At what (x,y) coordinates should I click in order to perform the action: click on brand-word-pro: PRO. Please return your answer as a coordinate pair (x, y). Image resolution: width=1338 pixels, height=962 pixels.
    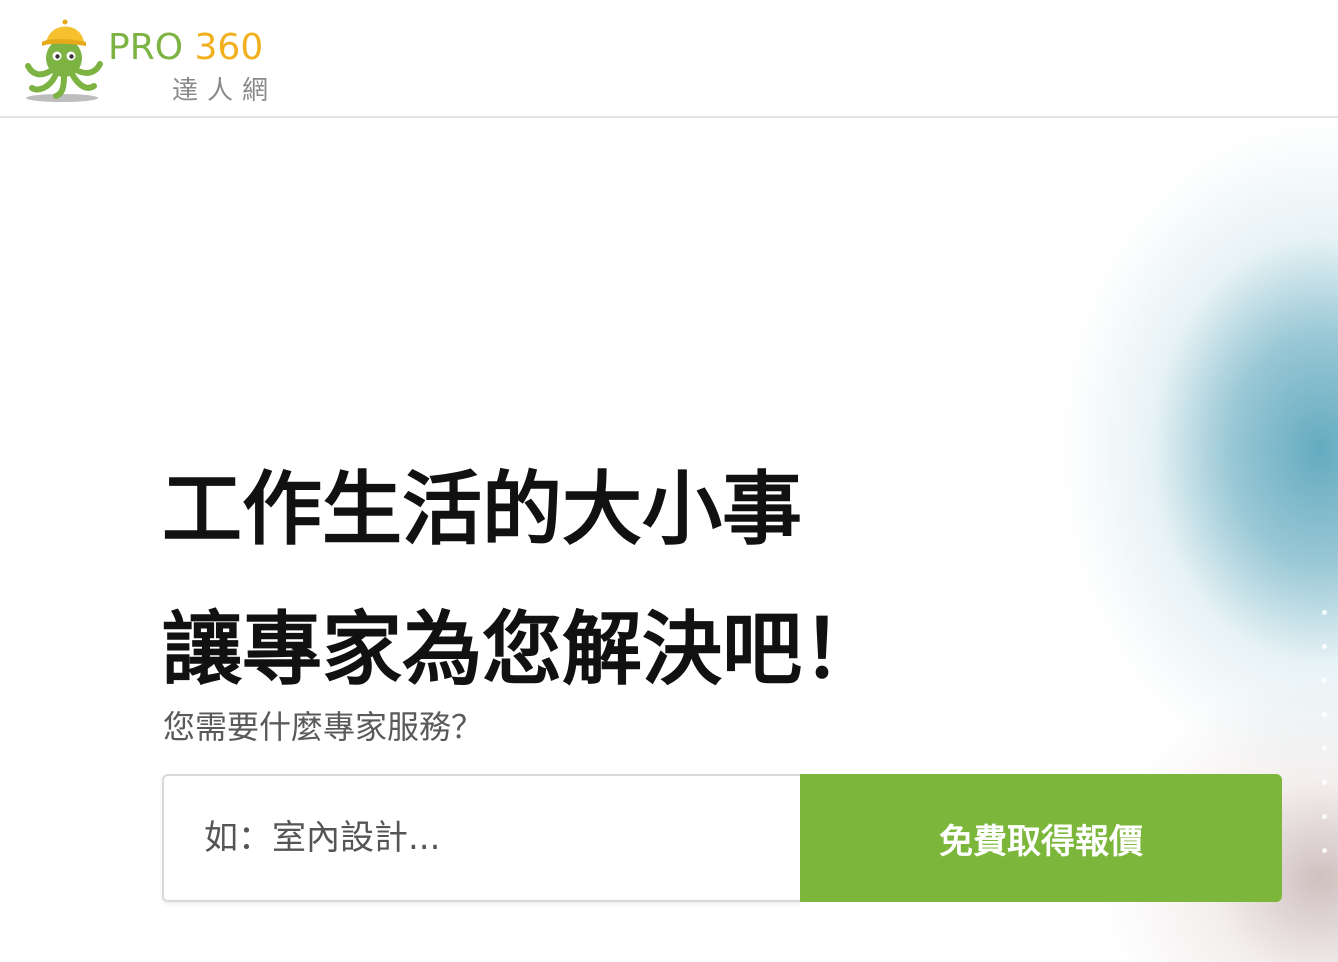
    Looking at the image, I should click on (146, 47).